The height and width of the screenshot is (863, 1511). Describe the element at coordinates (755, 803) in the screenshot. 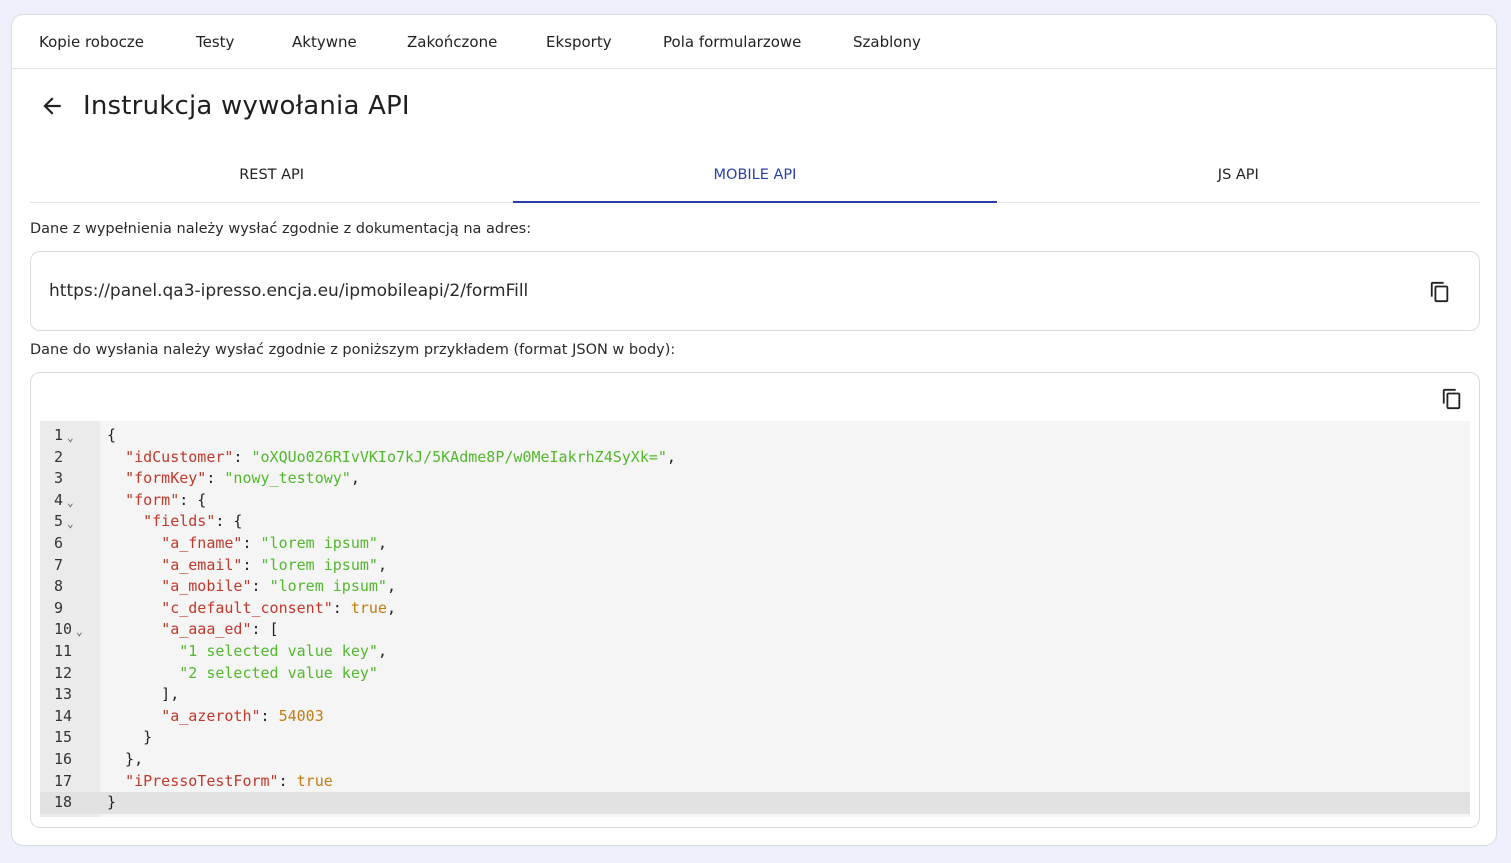

I see `code-line: 18}` at that location.